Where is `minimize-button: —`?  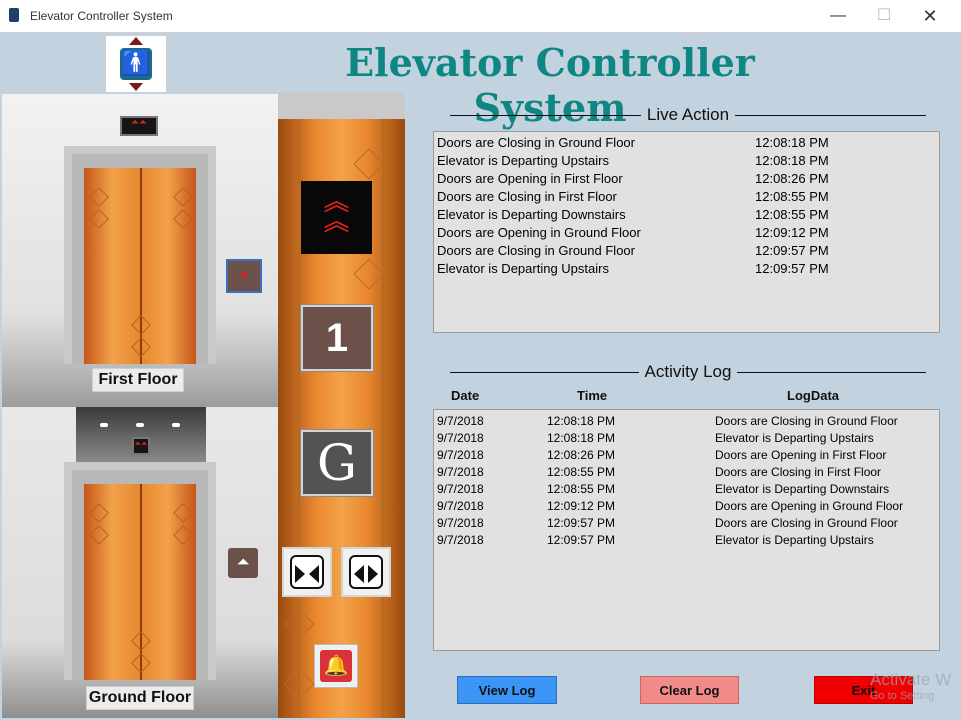
minimize-button: — is located at coordinates (838, 16).